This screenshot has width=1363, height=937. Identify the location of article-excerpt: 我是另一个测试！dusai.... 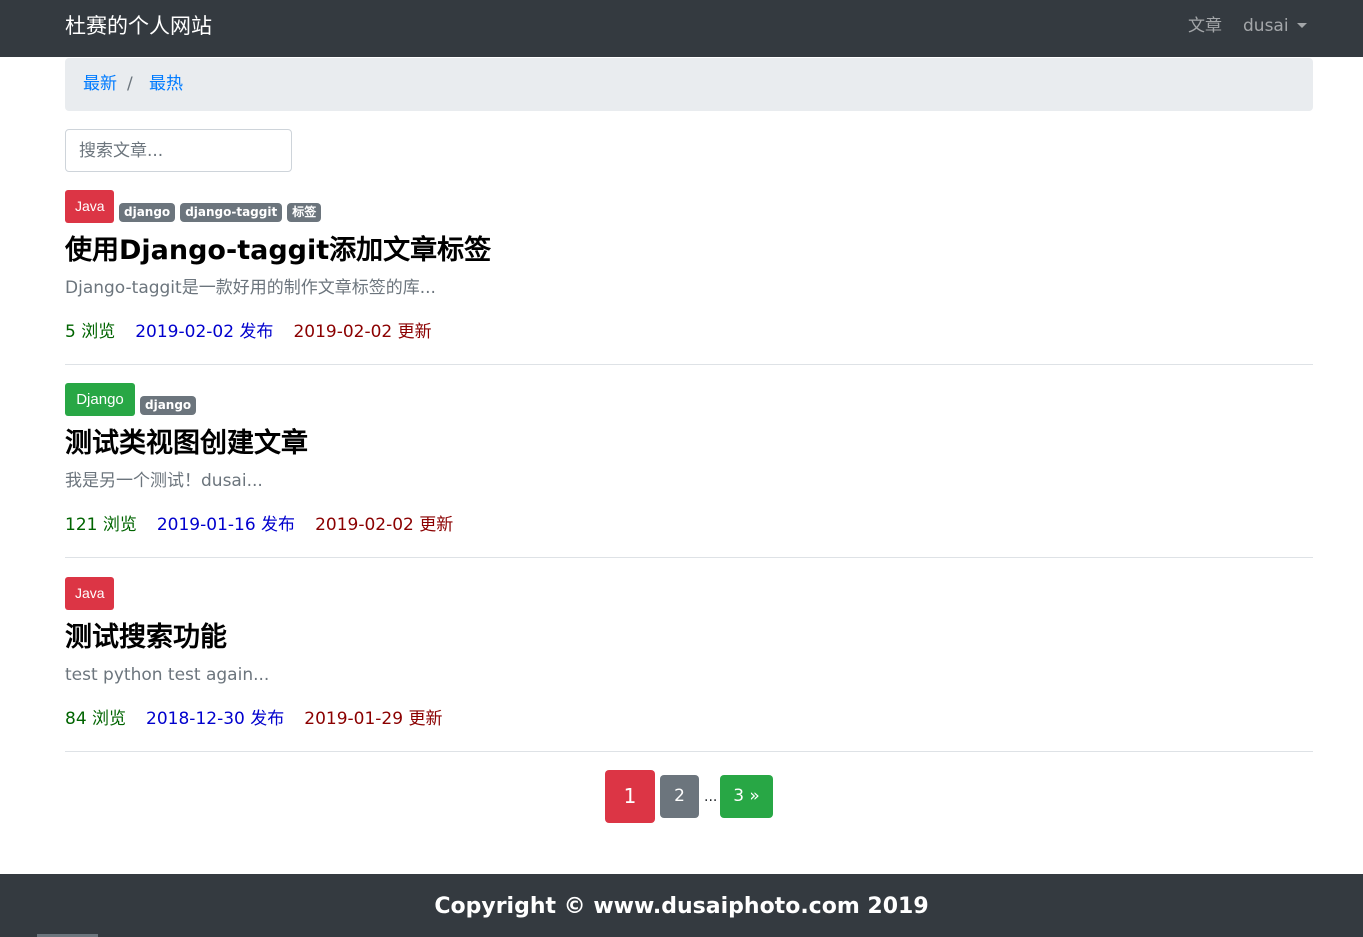
(164, 481).